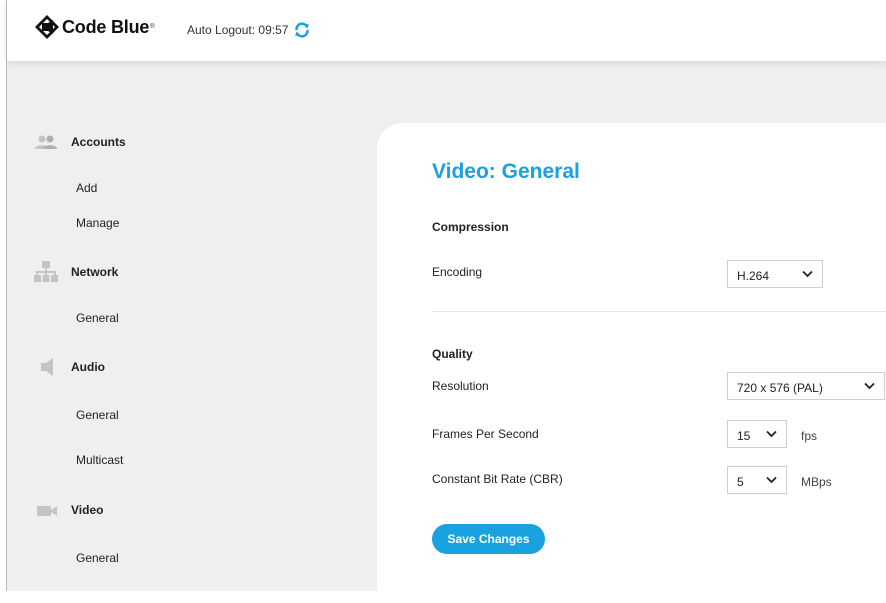  I want to click on top-header: Code Blue ® Auto Logout: 09:57, so click(446, 30).